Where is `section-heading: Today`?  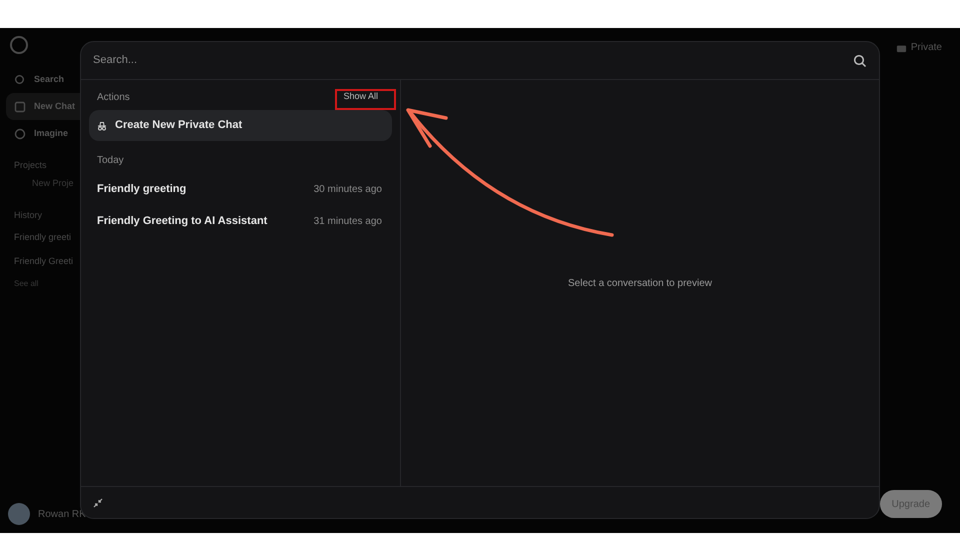
section-heading: Today is located at coordinates (110, 161).